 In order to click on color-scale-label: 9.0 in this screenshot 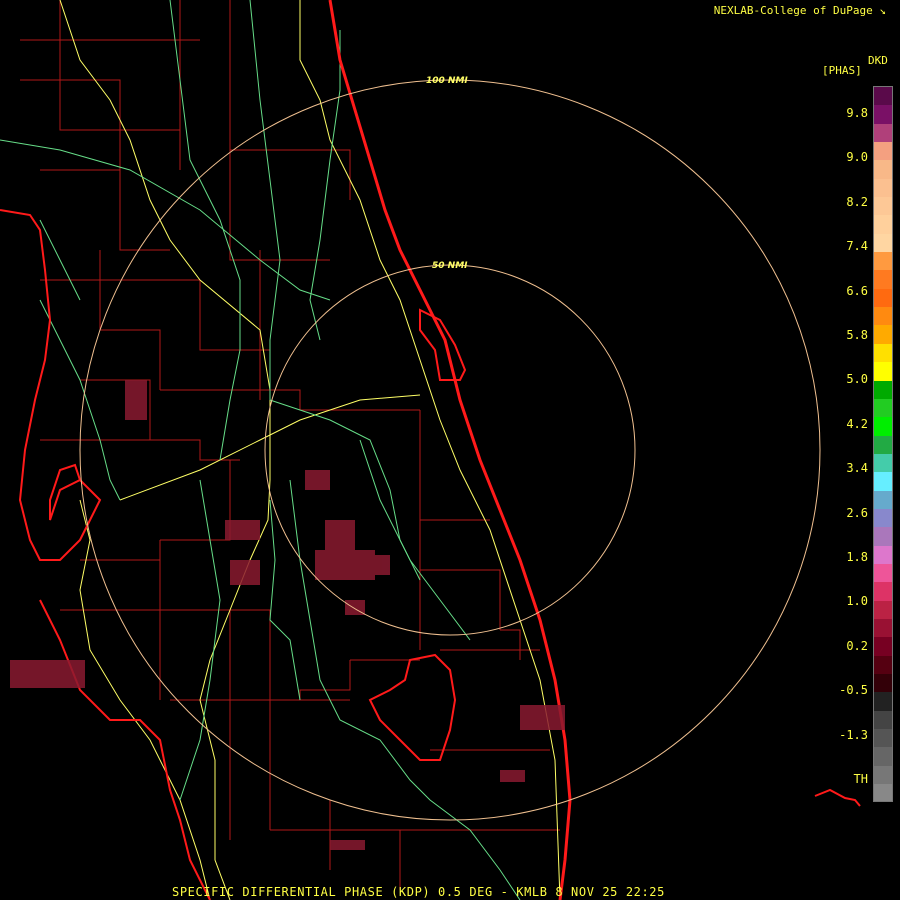, I will do `click(857, 157)`.